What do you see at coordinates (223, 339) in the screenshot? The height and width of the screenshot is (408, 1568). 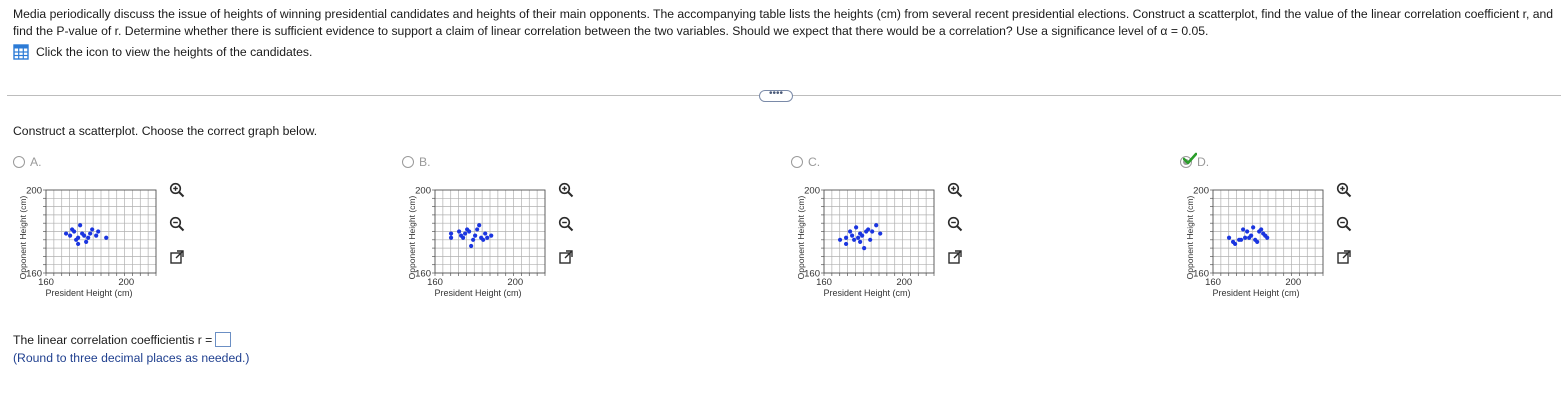 I see `r-answer-input` at bounding box center [223, 339].